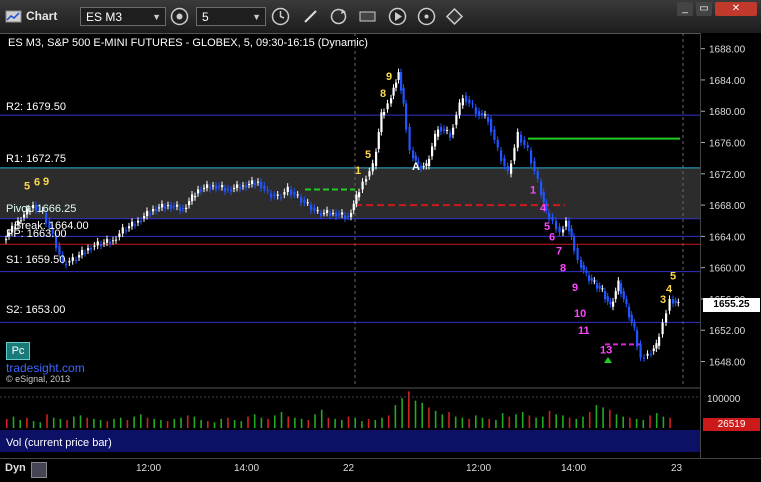  I want to click on time-tick-label: 14:00, so click(574, 468).